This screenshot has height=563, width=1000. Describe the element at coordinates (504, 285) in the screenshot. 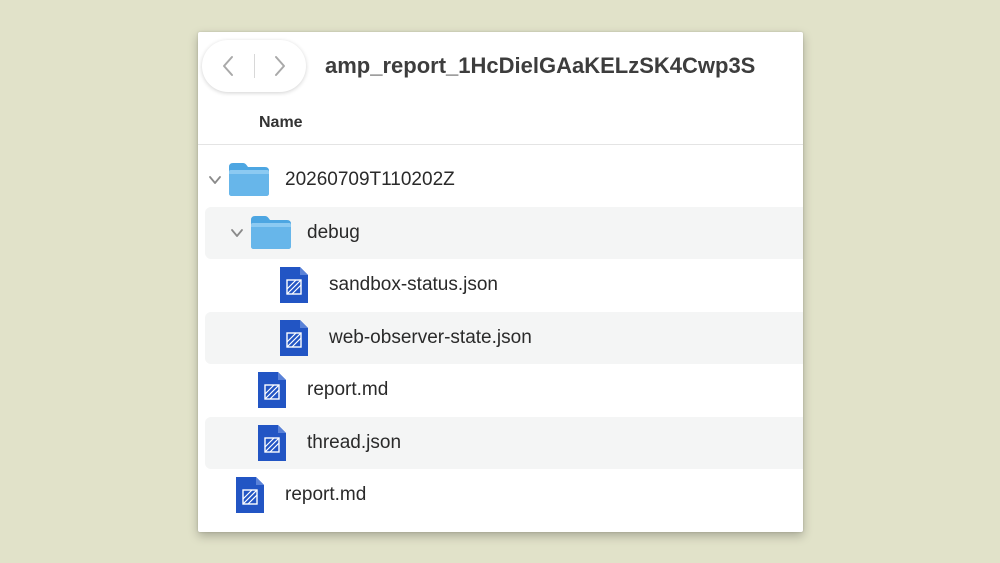

I see `file-row: sandbox-status.json` at that location.